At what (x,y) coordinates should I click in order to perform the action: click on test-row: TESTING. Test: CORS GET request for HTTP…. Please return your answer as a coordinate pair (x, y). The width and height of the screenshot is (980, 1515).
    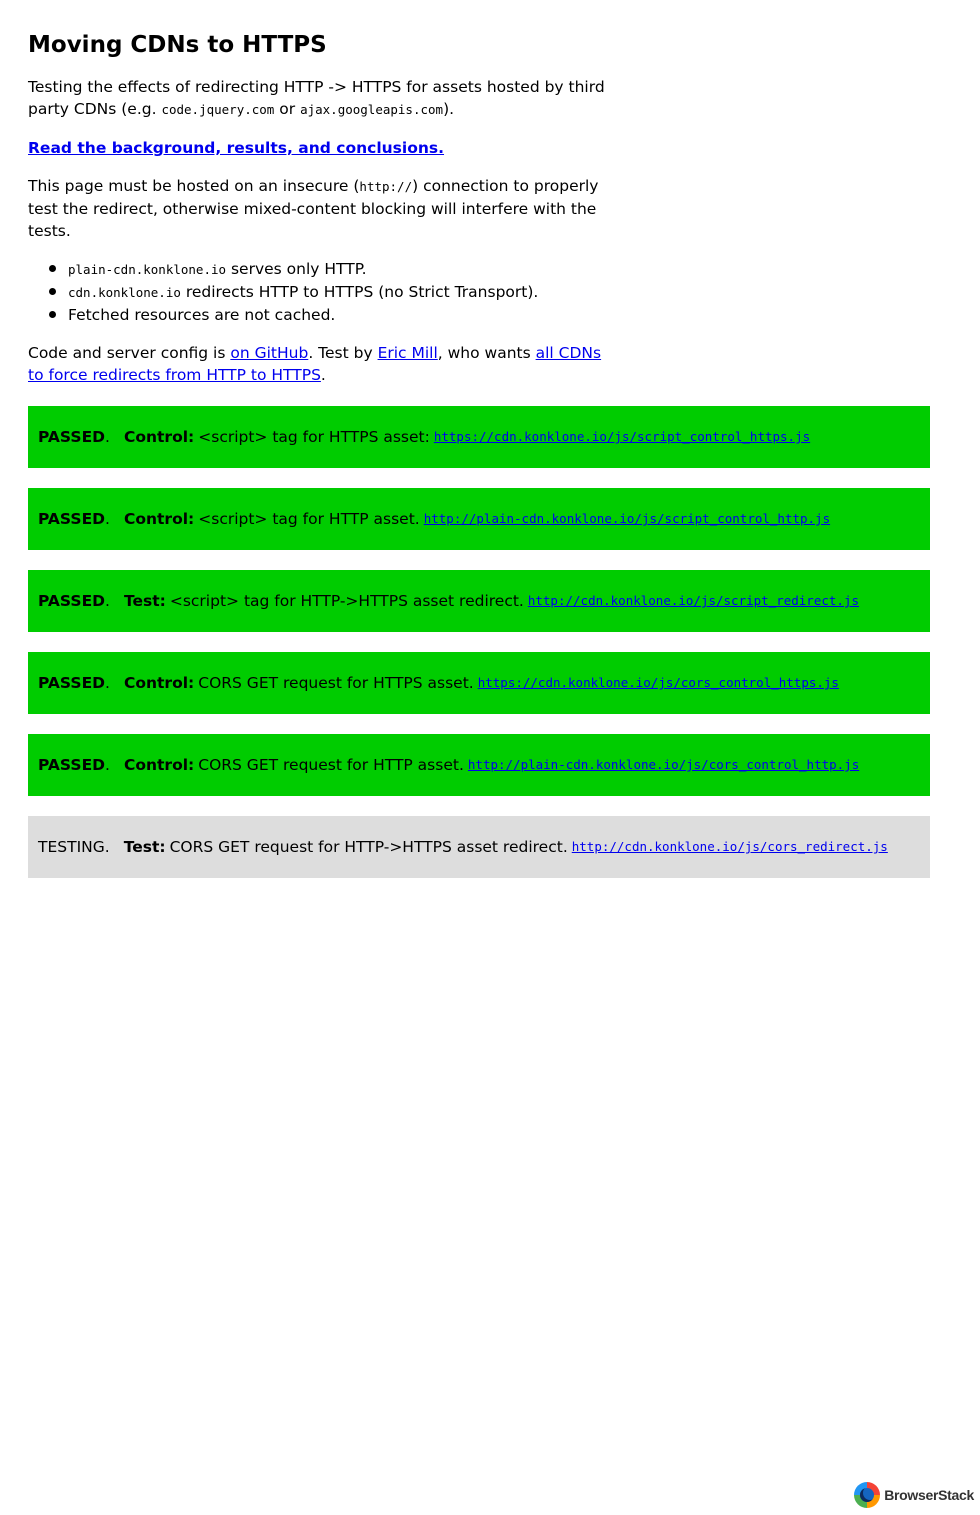
    Looking at the image, I should click on (479, 847).